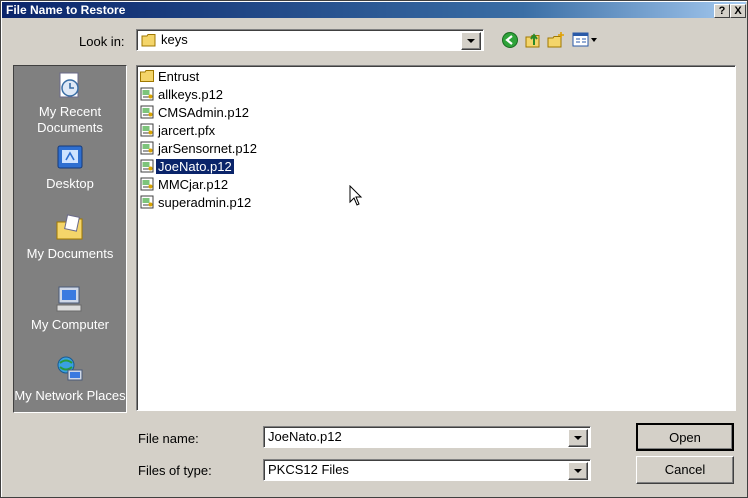 The image size is (748, 498). What do you see at coordinates (195, 166) in the screenshot?
I see `file-name-text: JoeNato.p12` at bounding box center [195, 166].